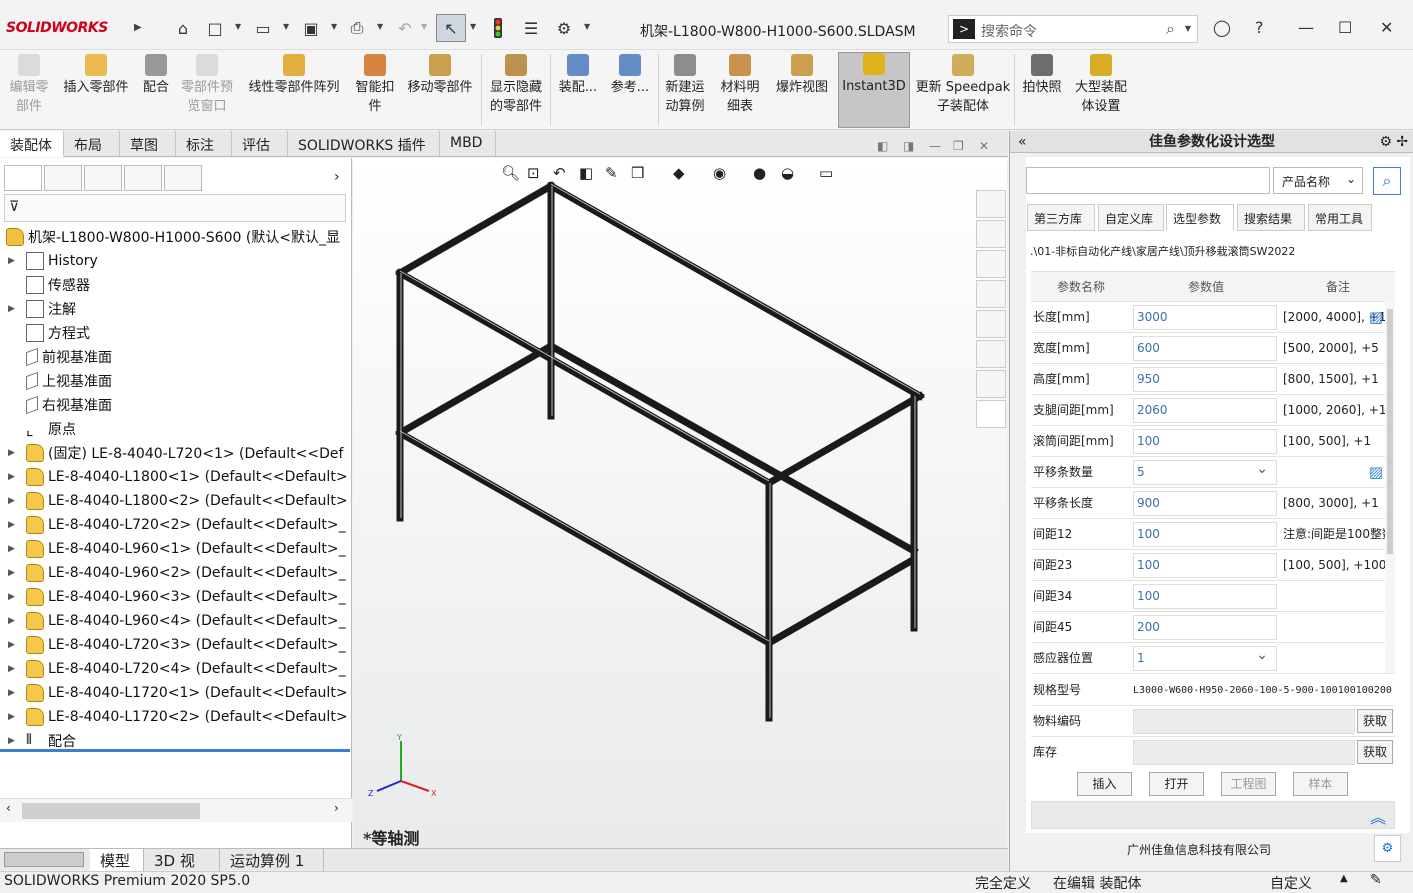 The height and width of the screenshot is (893, 1413). Describe the element at coordinates (294, 75) in the screenshot. I see `linear-component-pattern-button: 线性零部件阵列` at that location.